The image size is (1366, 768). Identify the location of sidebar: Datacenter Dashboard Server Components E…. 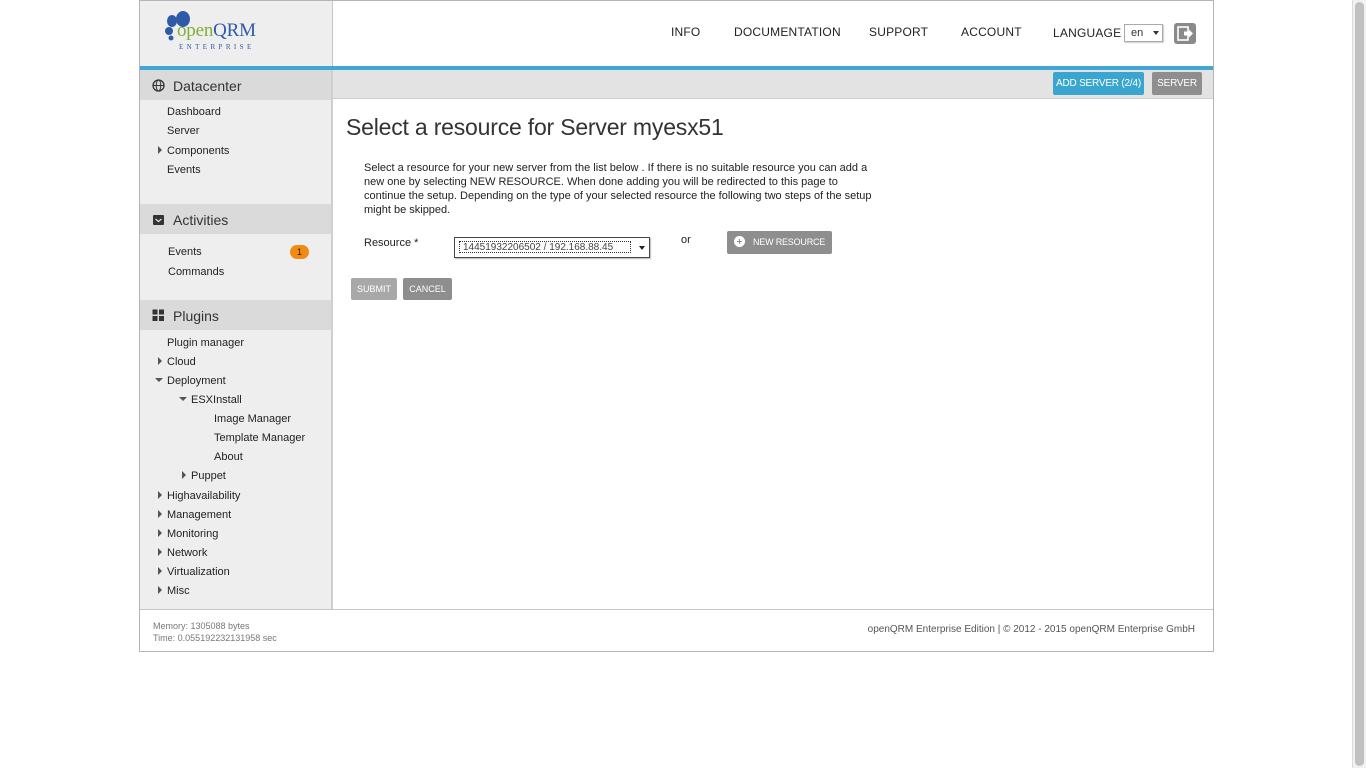
(236, 339).